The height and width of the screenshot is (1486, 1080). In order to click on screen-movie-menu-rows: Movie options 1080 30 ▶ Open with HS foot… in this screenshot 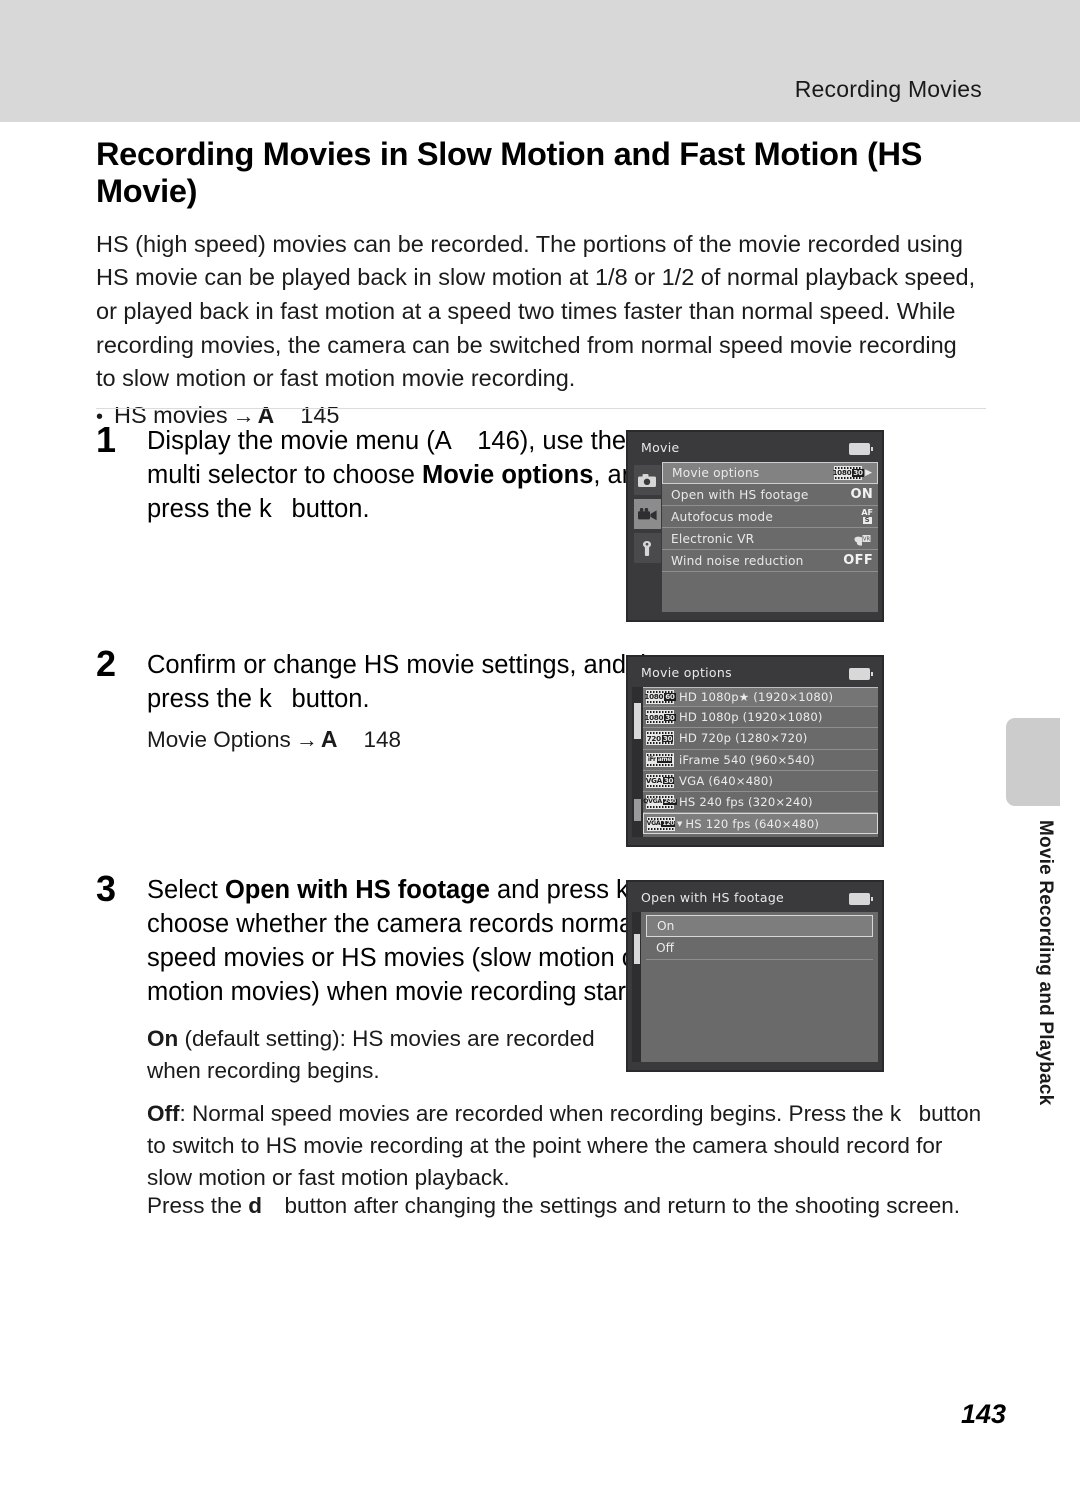, I will do `click(770, 537)`.